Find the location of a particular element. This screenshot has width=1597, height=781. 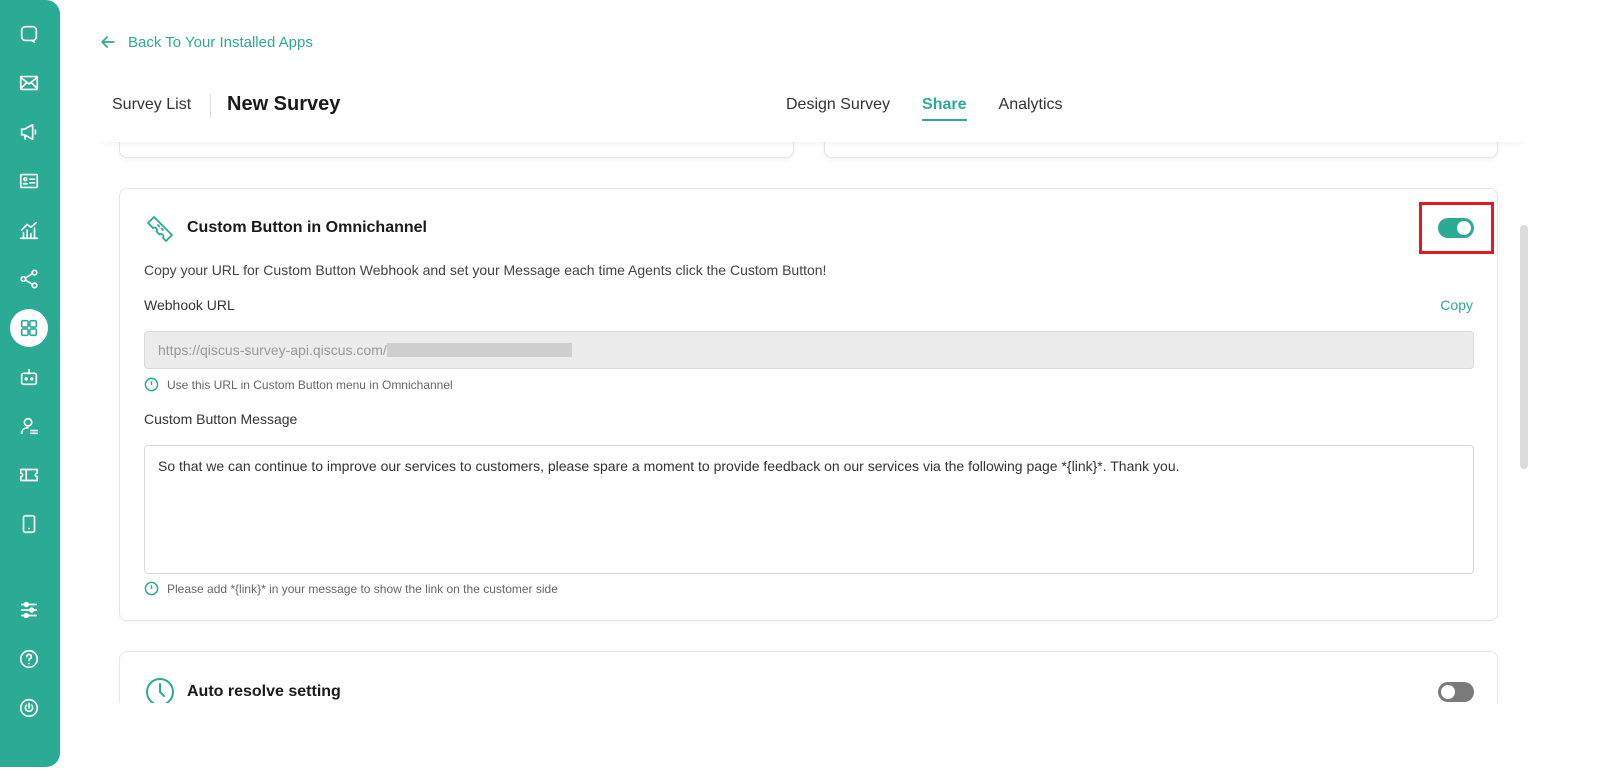

robot-icon is located at coordinates (29, 377).